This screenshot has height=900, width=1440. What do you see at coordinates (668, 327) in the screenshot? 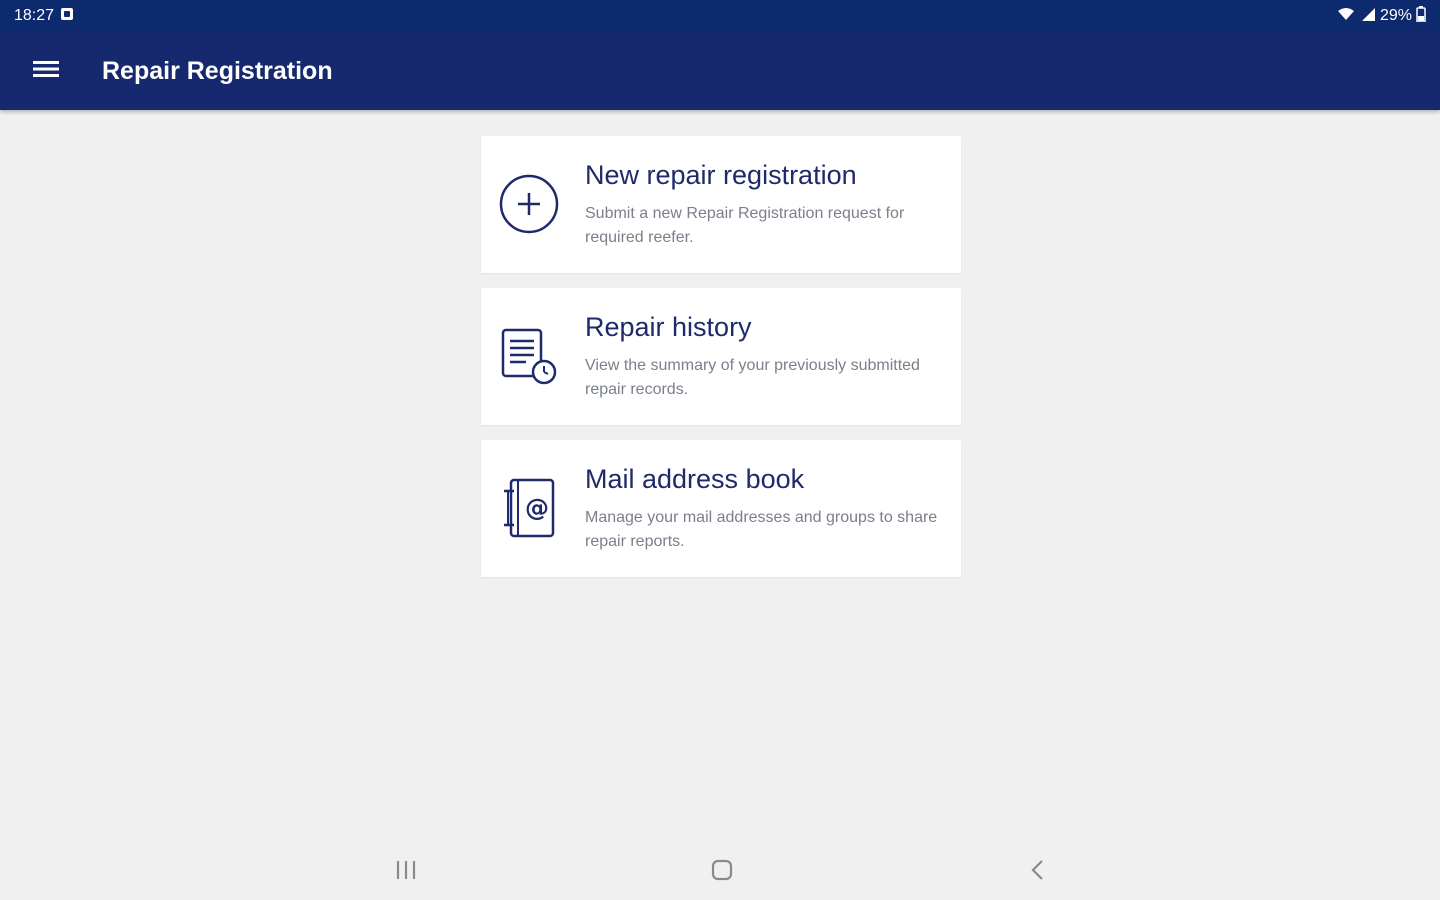
I see `card-title: Repair history` at bounding box center [668, 327].